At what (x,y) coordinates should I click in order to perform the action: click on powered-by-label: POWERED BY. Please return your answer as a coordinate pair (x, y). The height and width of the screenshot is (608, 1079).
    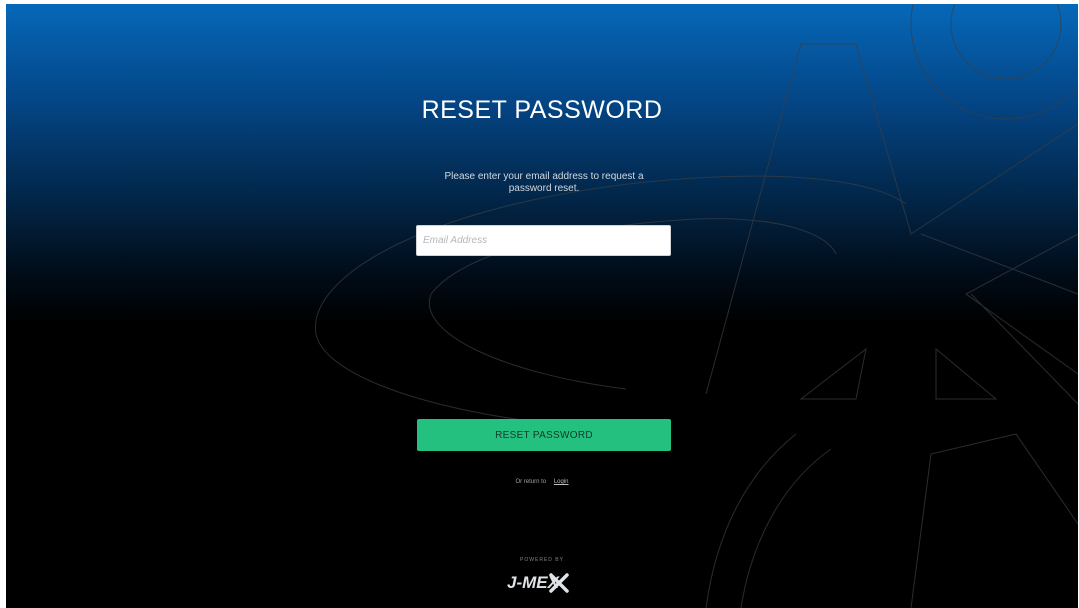
    Looking at the image, I should click on (542, 560).